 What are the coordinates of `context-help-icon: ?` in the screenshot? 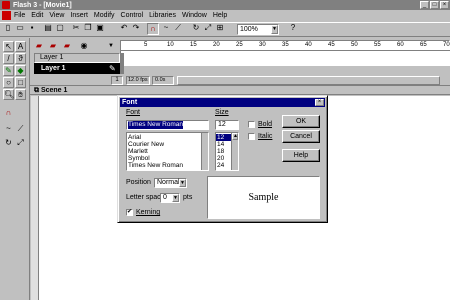 It's located at (293, 29).